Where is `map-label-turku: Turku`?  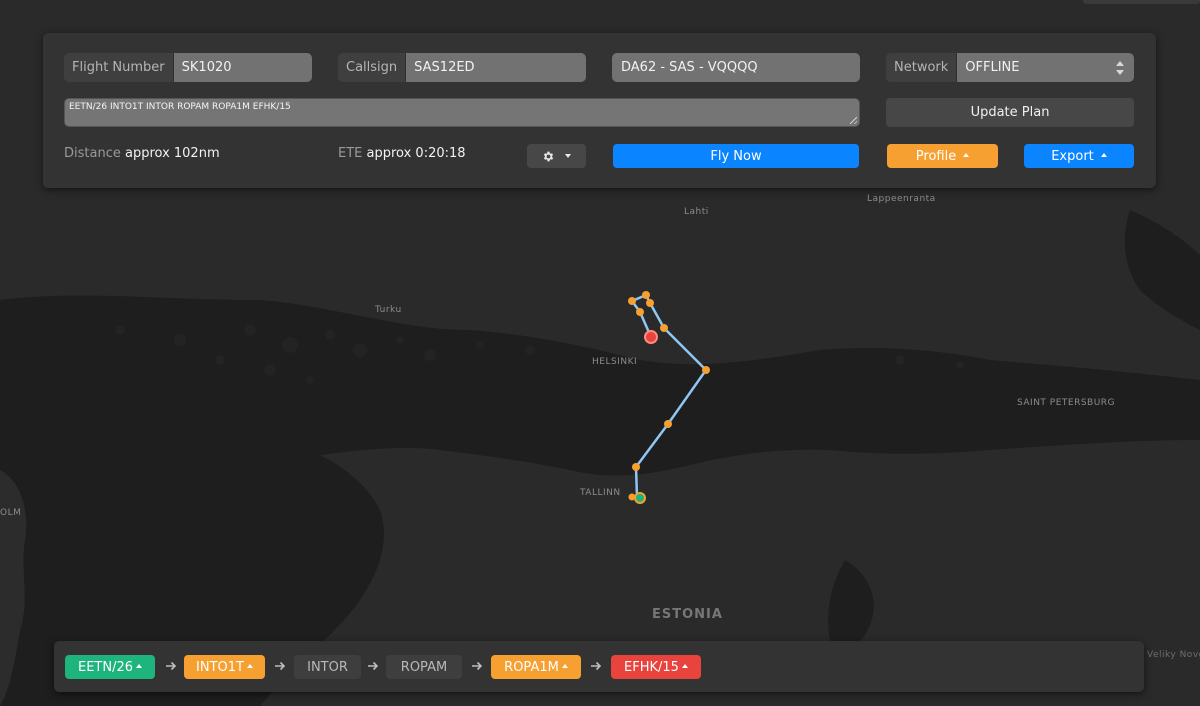 map-label-turku: Turku is located at coordinates (388, 310).